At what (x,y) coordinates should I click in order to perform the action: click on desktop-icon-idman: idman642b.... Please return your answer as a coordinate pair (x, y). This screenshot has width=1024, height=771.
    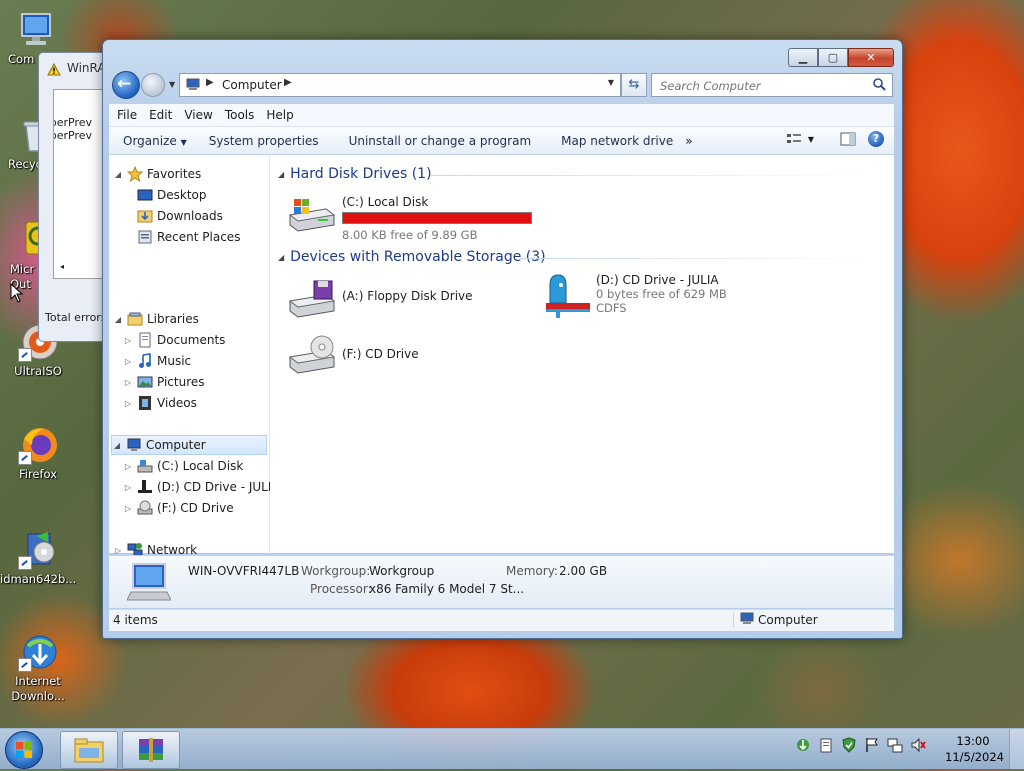
    Looking at the image, I should click on (38, 558).